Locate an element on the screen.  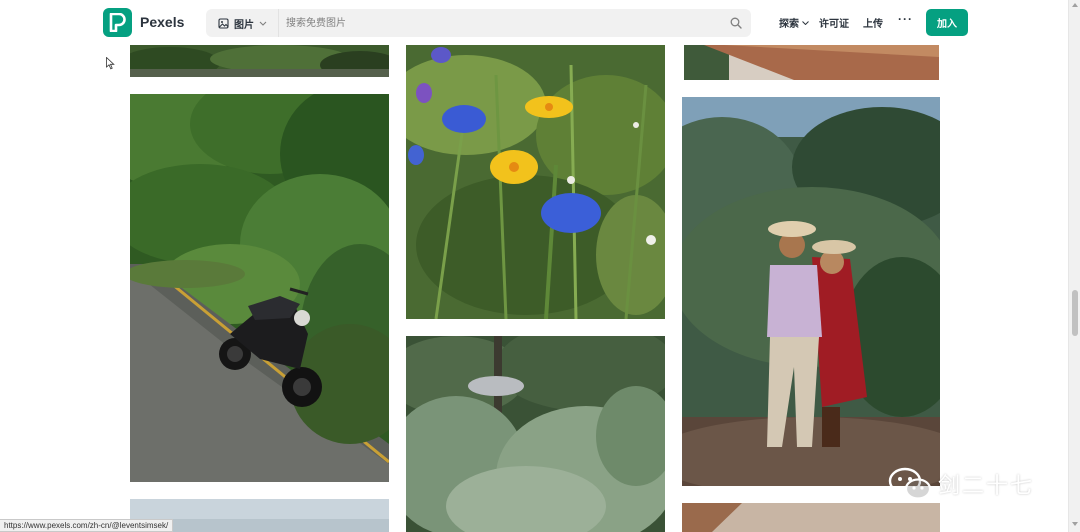
watermark-text: 剑二十七 is located at coordinates (986, 486).